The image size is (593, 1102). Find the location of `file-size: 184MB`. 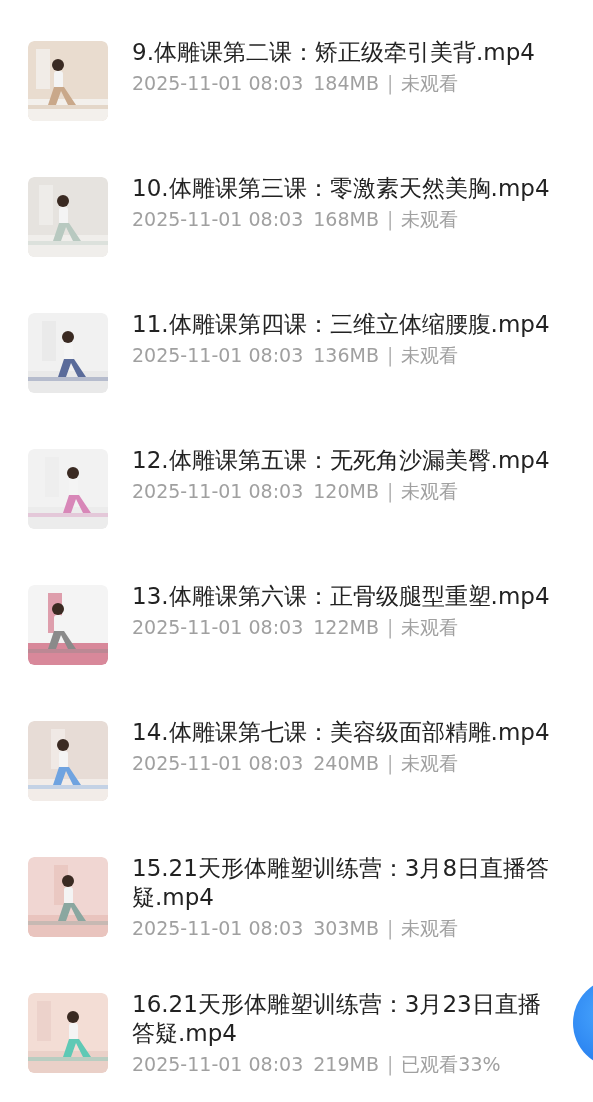

file-size: 184MB is located at coordinates (346, 83).